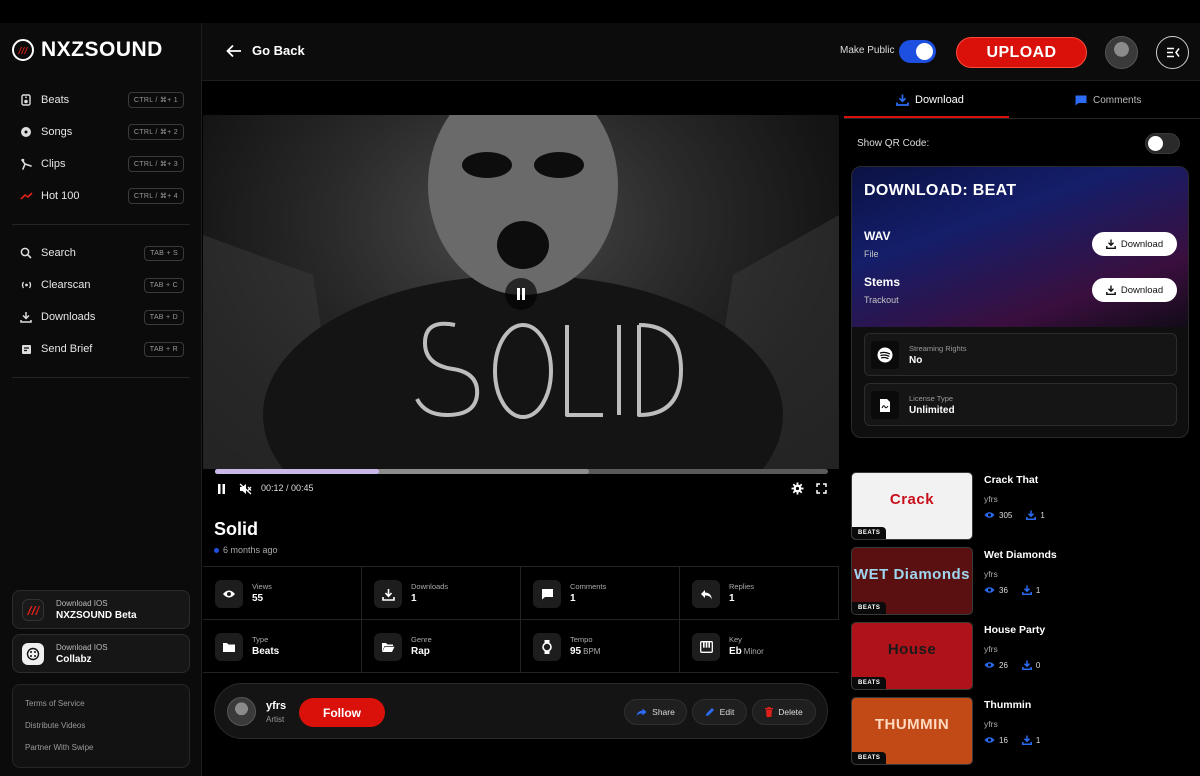  Describe the element at coordinates (241, 711) in the screenshot. I see `artist-avatar` at that location.